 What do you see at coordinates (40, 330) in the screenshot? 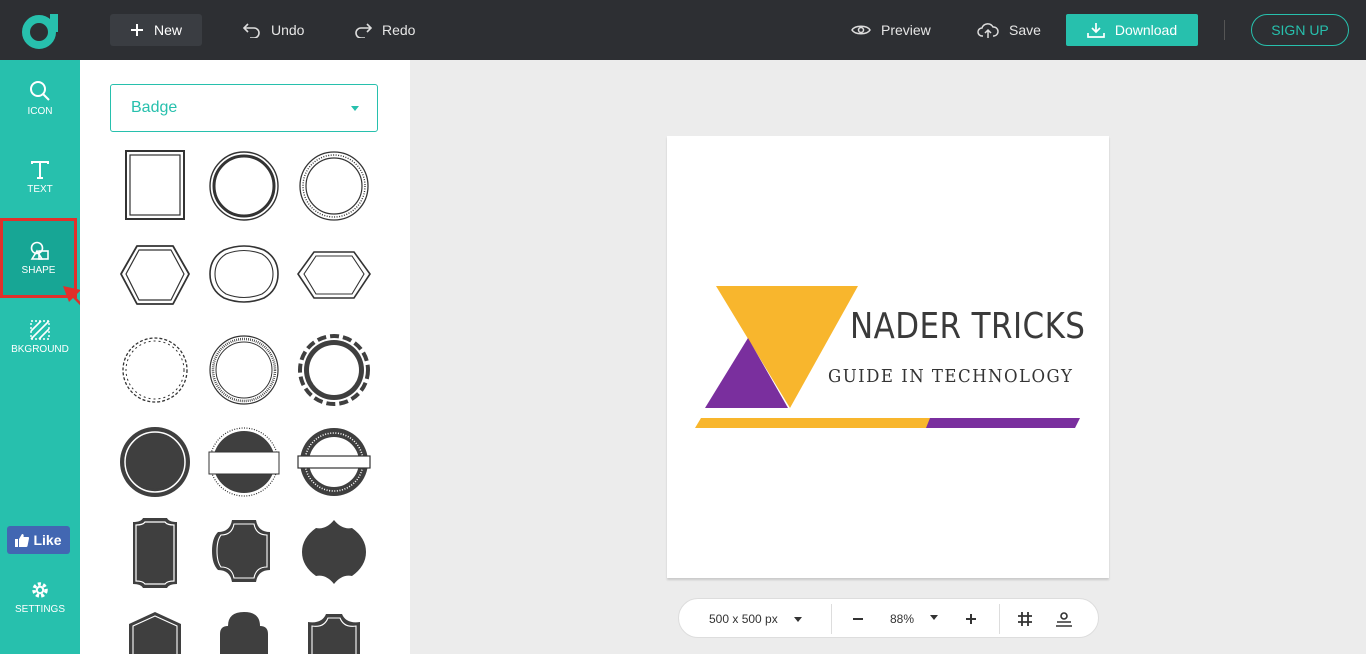
I see `background-icon` at bounding box center [40, 330].